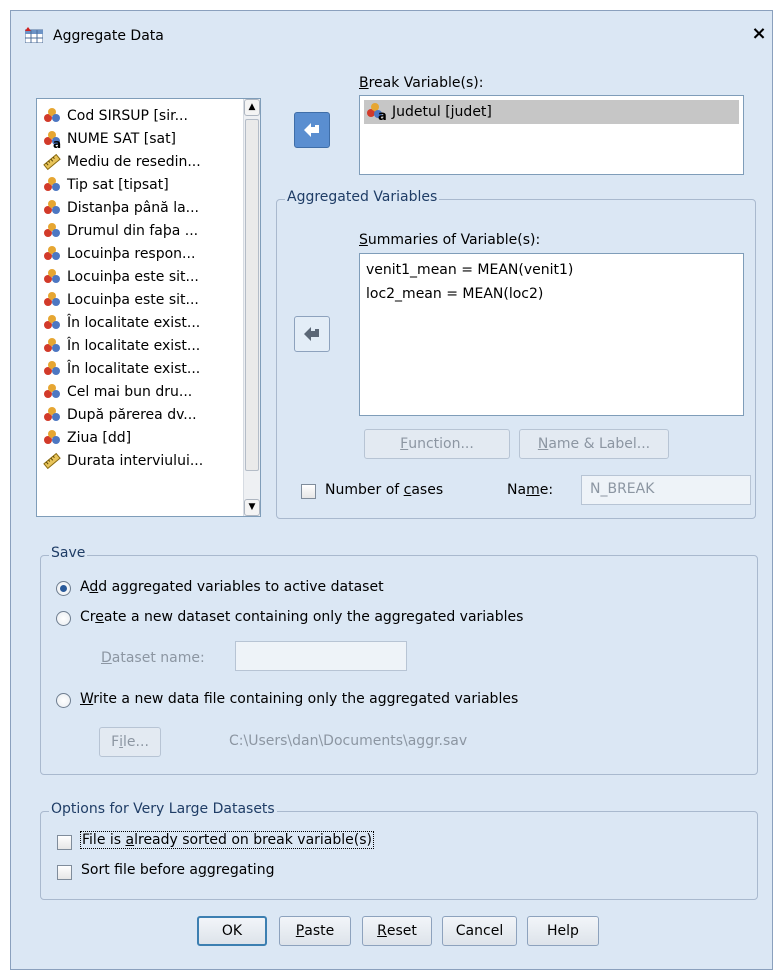 This screenshot has width=773, height=970. I want to click on variable-list-item: Tip sat [tipsat], so click(106, 185).